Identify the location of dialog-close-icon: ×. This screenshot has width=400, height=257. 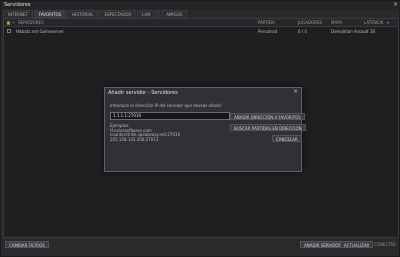
(295, 92).